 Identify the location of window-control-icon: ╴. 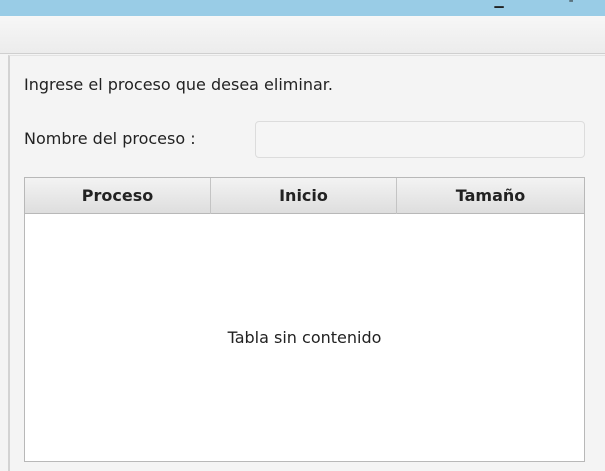
(573, 4).